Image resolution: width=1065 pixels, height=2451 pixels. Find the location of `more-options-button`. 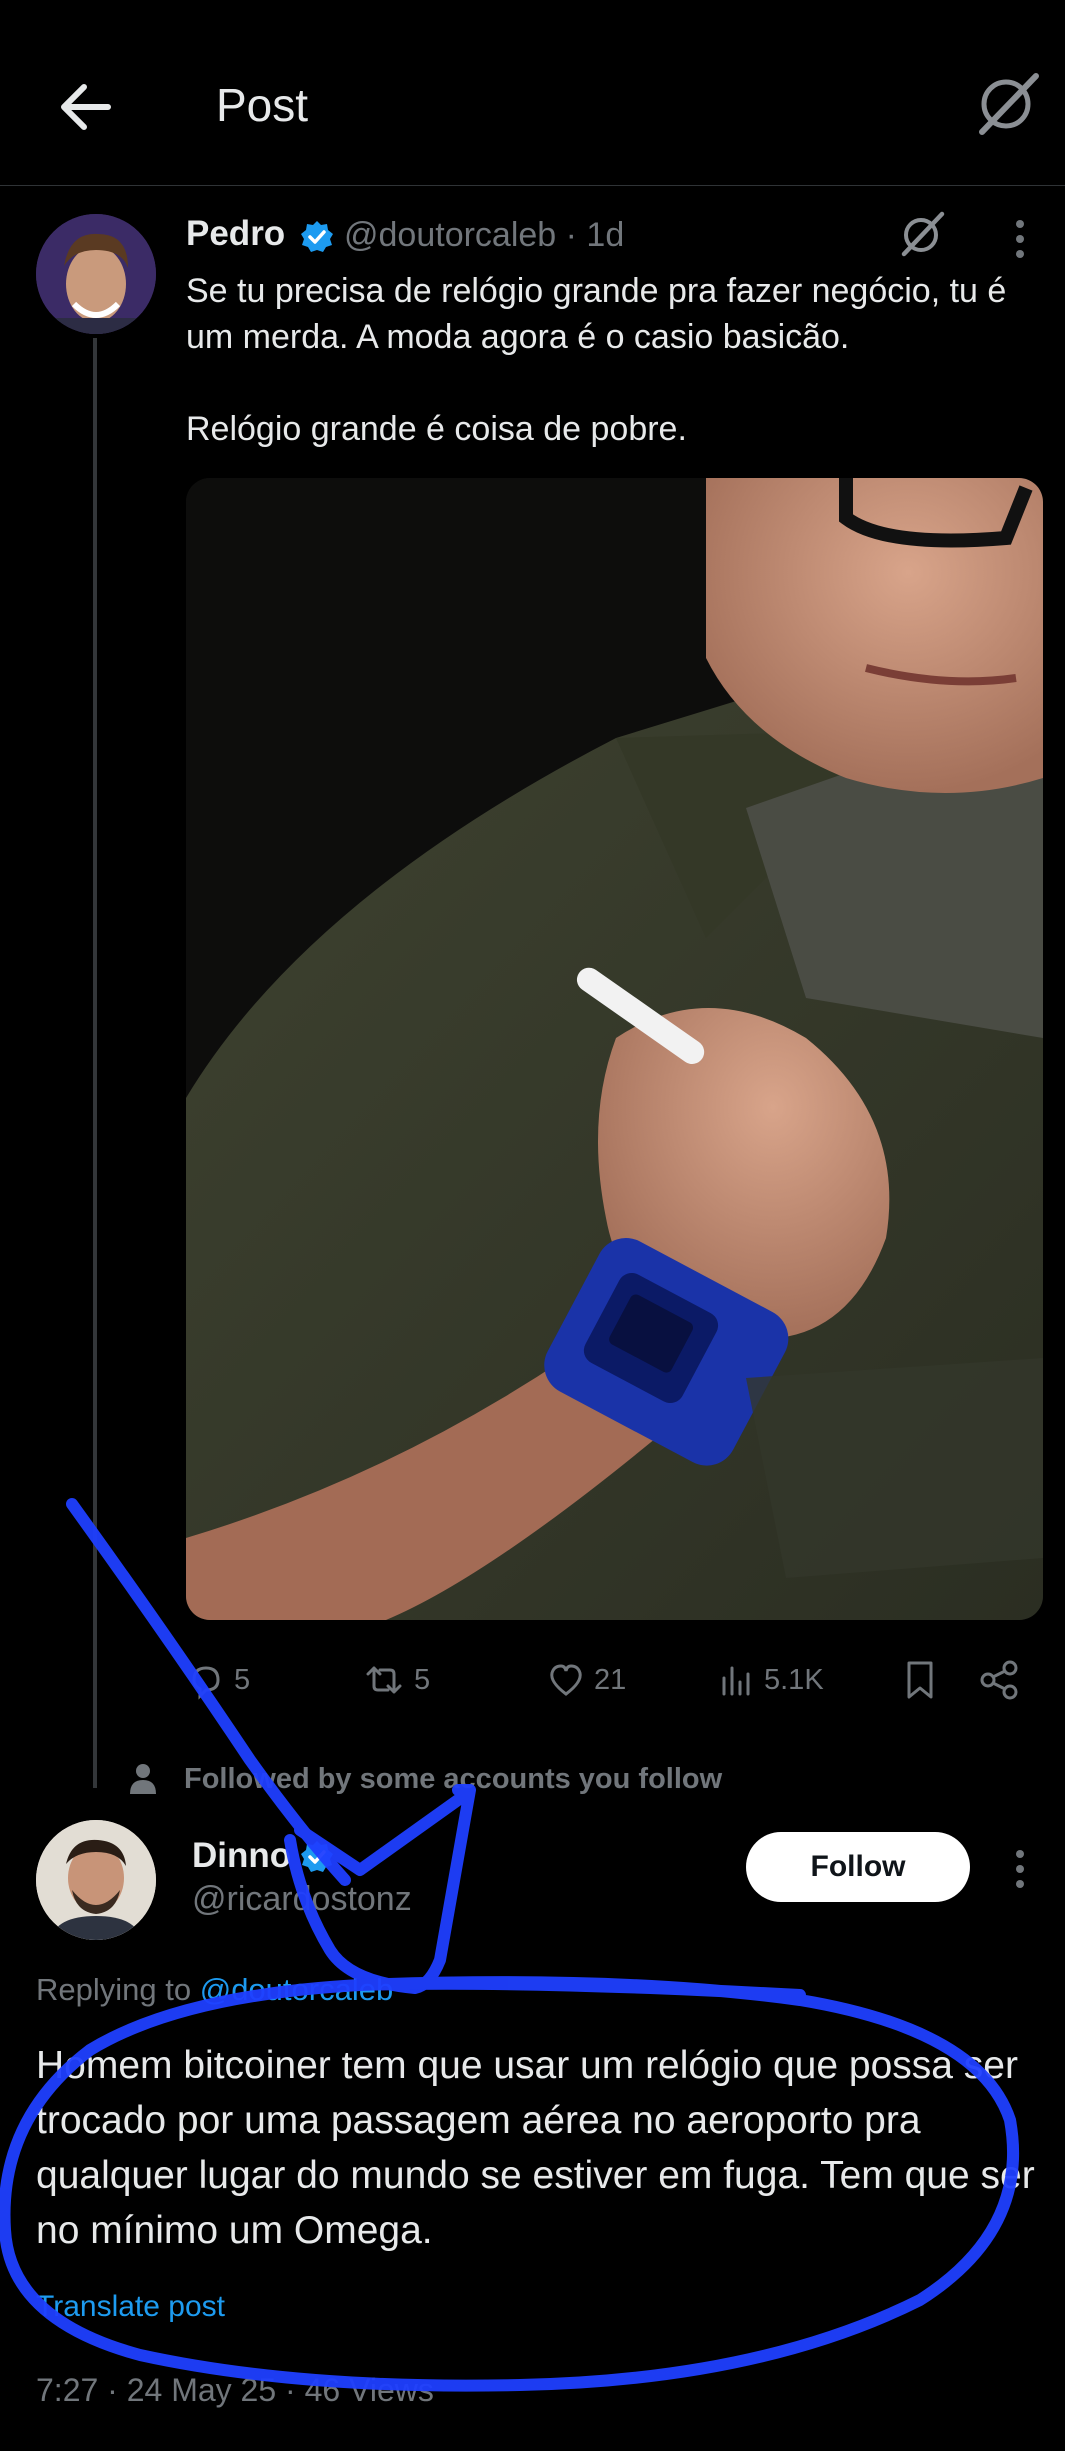

more-options-button is located at coordinates (1020, 239).